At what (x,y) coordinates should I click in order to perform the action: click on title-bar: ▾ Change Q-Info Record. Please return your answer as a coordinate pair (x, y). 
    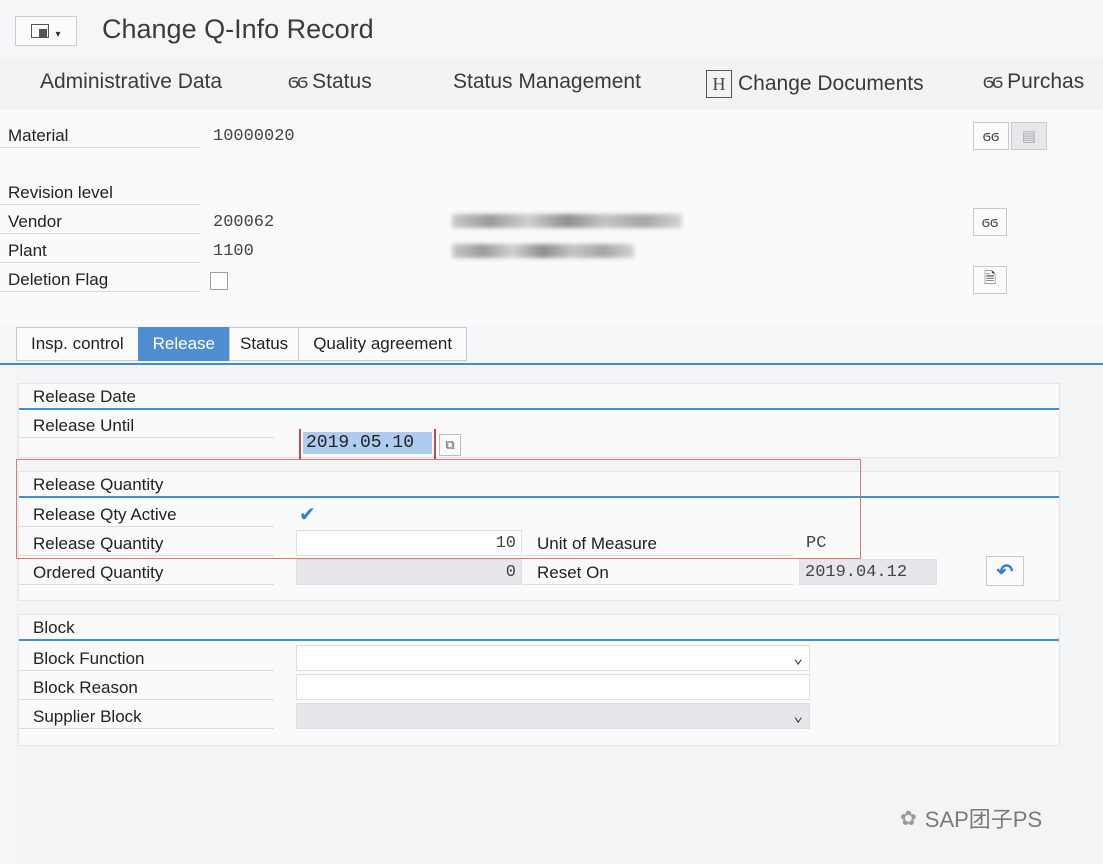
    Looking at the image, I should click on (551, 29).